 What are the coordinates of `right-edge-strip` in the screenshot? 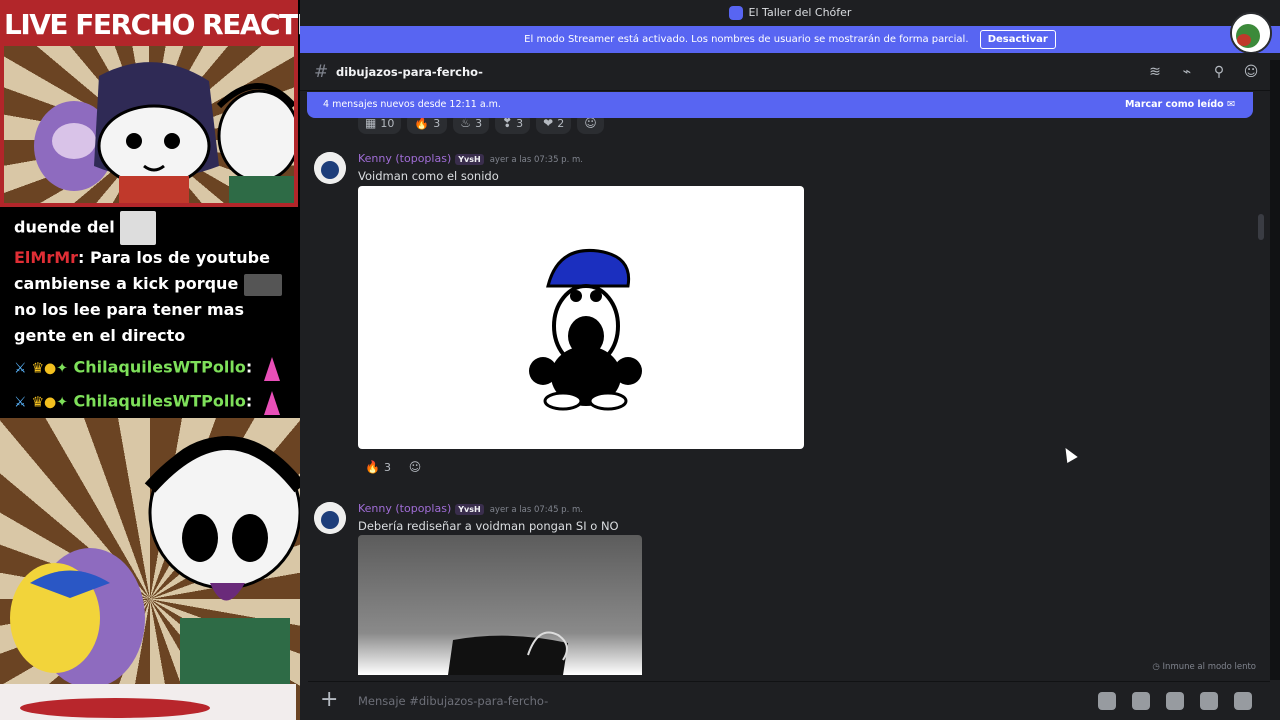 It's located at (1275, 370).